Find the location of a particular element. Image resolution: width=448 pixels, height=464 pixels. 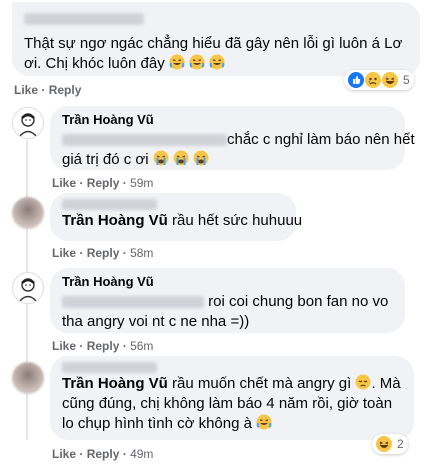

comment-actions: Like · Reply · 58m is located at coordinates (102, 253).